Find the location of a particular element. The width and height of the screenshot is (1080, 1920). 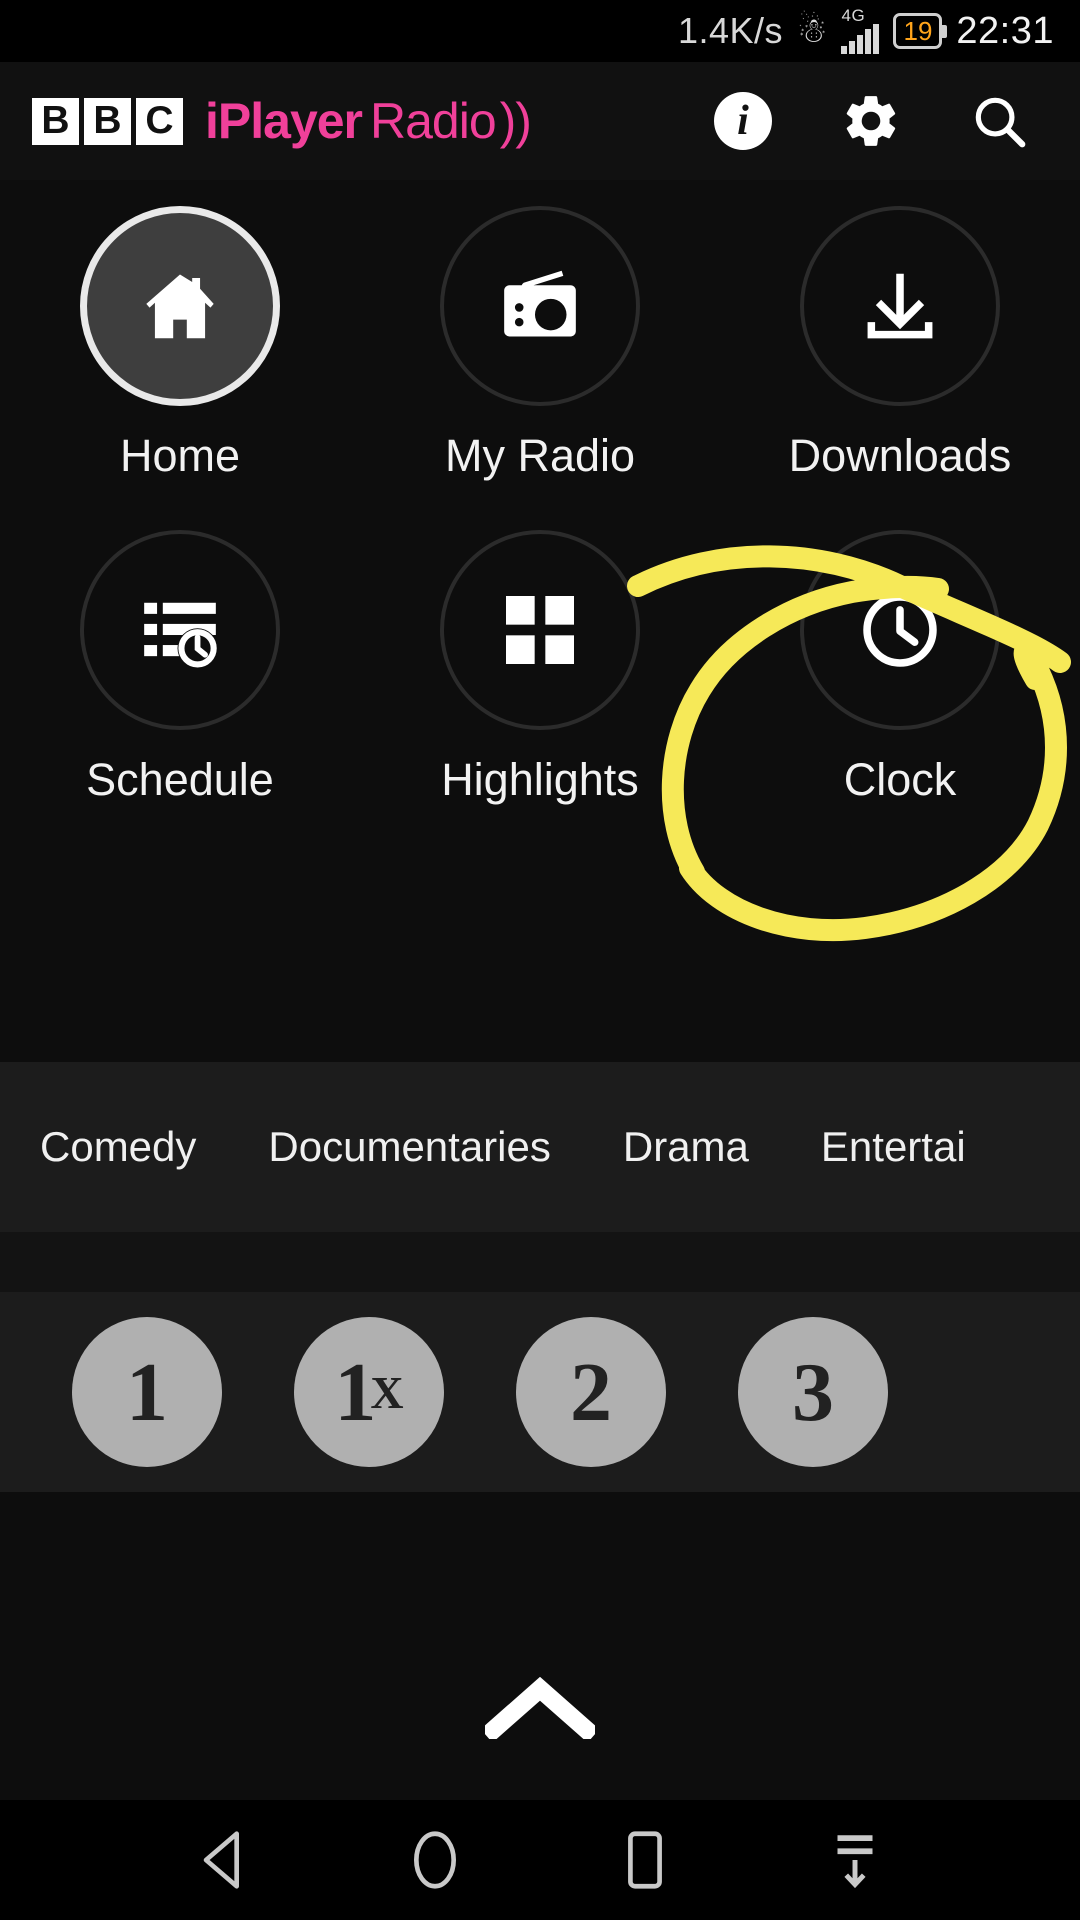

nav-item-home: Home is located at coordinates (180, 331).